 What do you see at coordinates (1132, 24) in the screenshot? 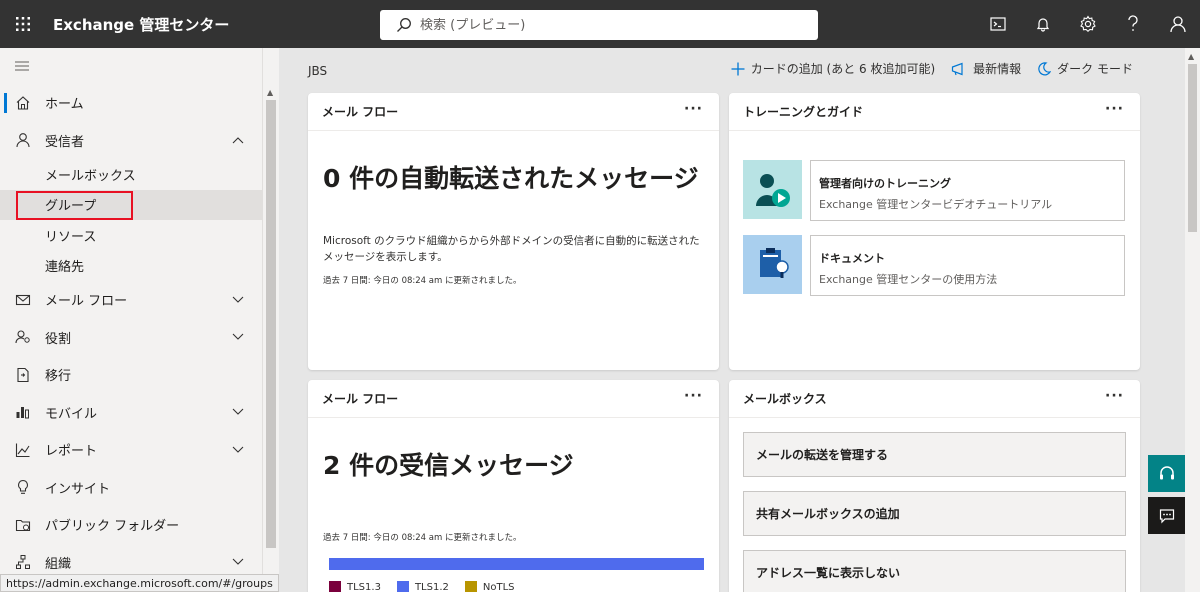
I see `help-icon` at bounding box center [1132, 24].